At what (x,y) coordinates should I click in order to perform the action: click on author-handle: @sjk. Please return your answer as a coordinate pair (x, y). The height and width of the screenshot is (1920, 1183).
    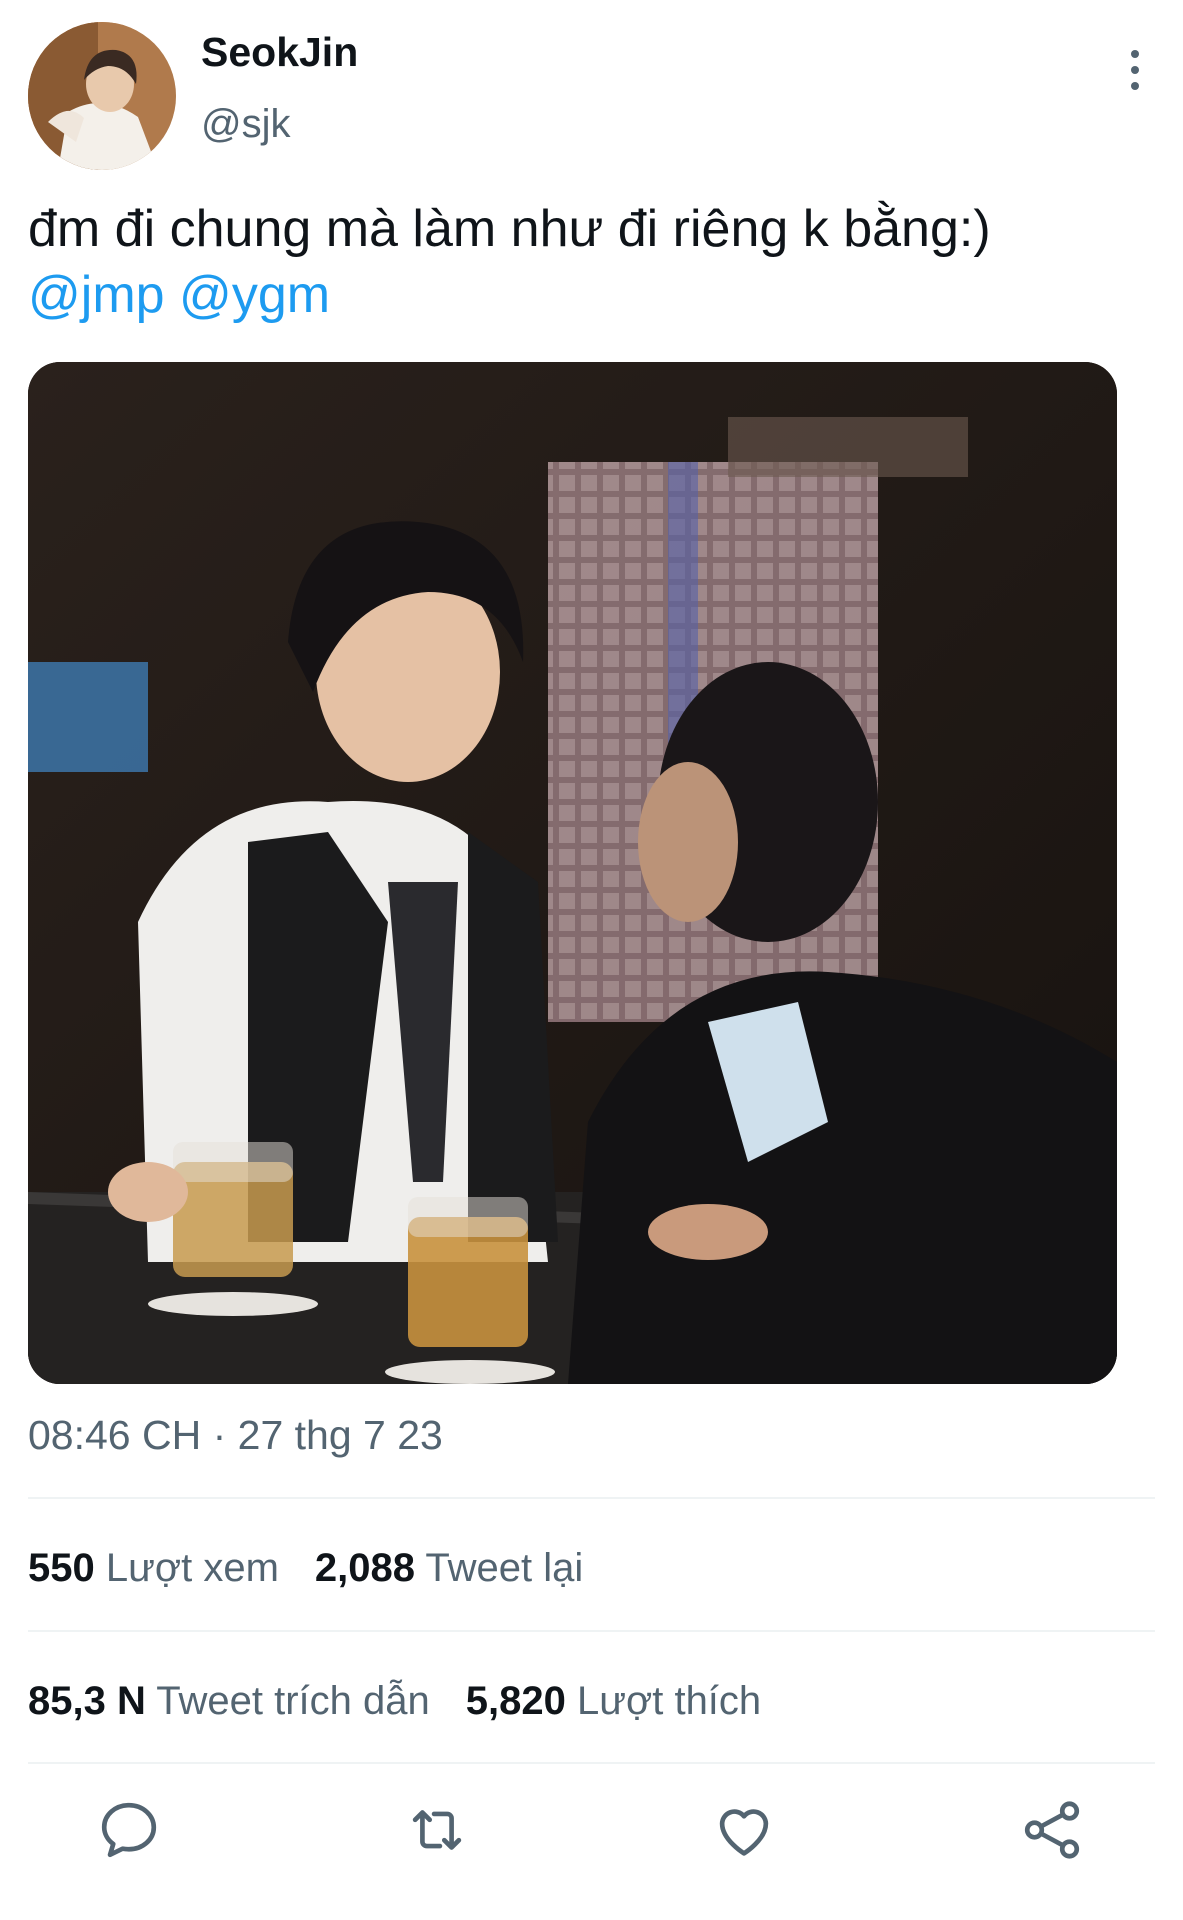
    Looking at the image, I should click on (246, 124).